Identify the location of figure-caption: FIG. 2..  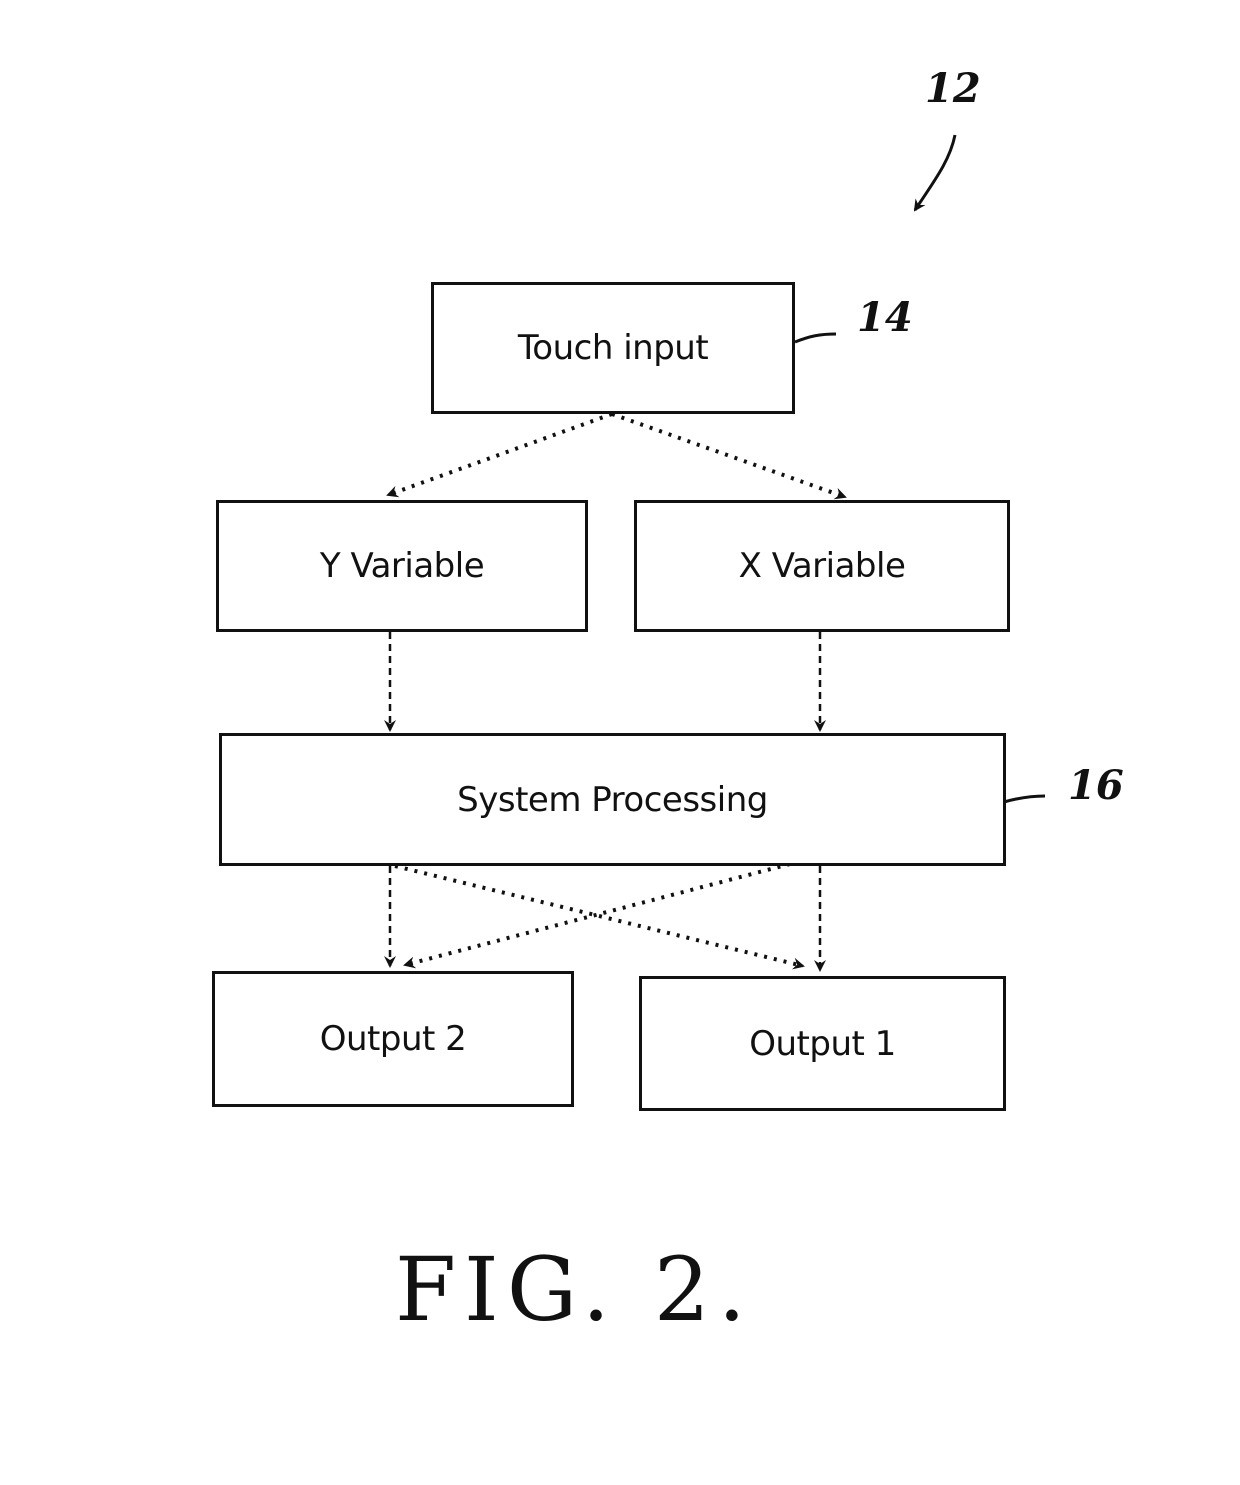
(574, 1289).